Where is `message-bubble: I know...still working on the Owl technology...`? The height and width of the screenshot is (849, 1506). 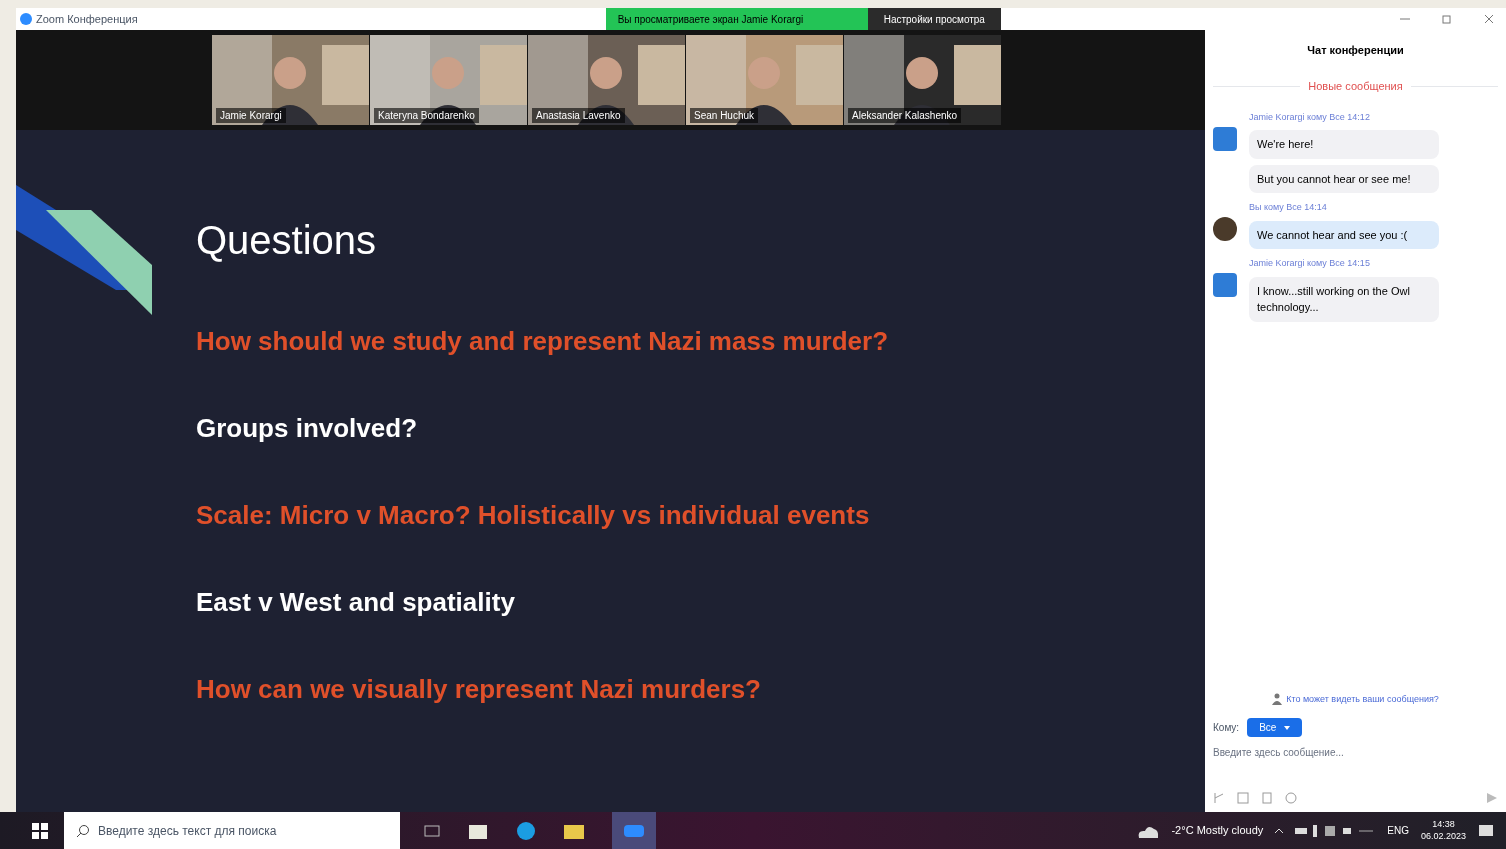
message-bubble: I know...still working on the Owl technology... is located at coordinates (1344, 299).